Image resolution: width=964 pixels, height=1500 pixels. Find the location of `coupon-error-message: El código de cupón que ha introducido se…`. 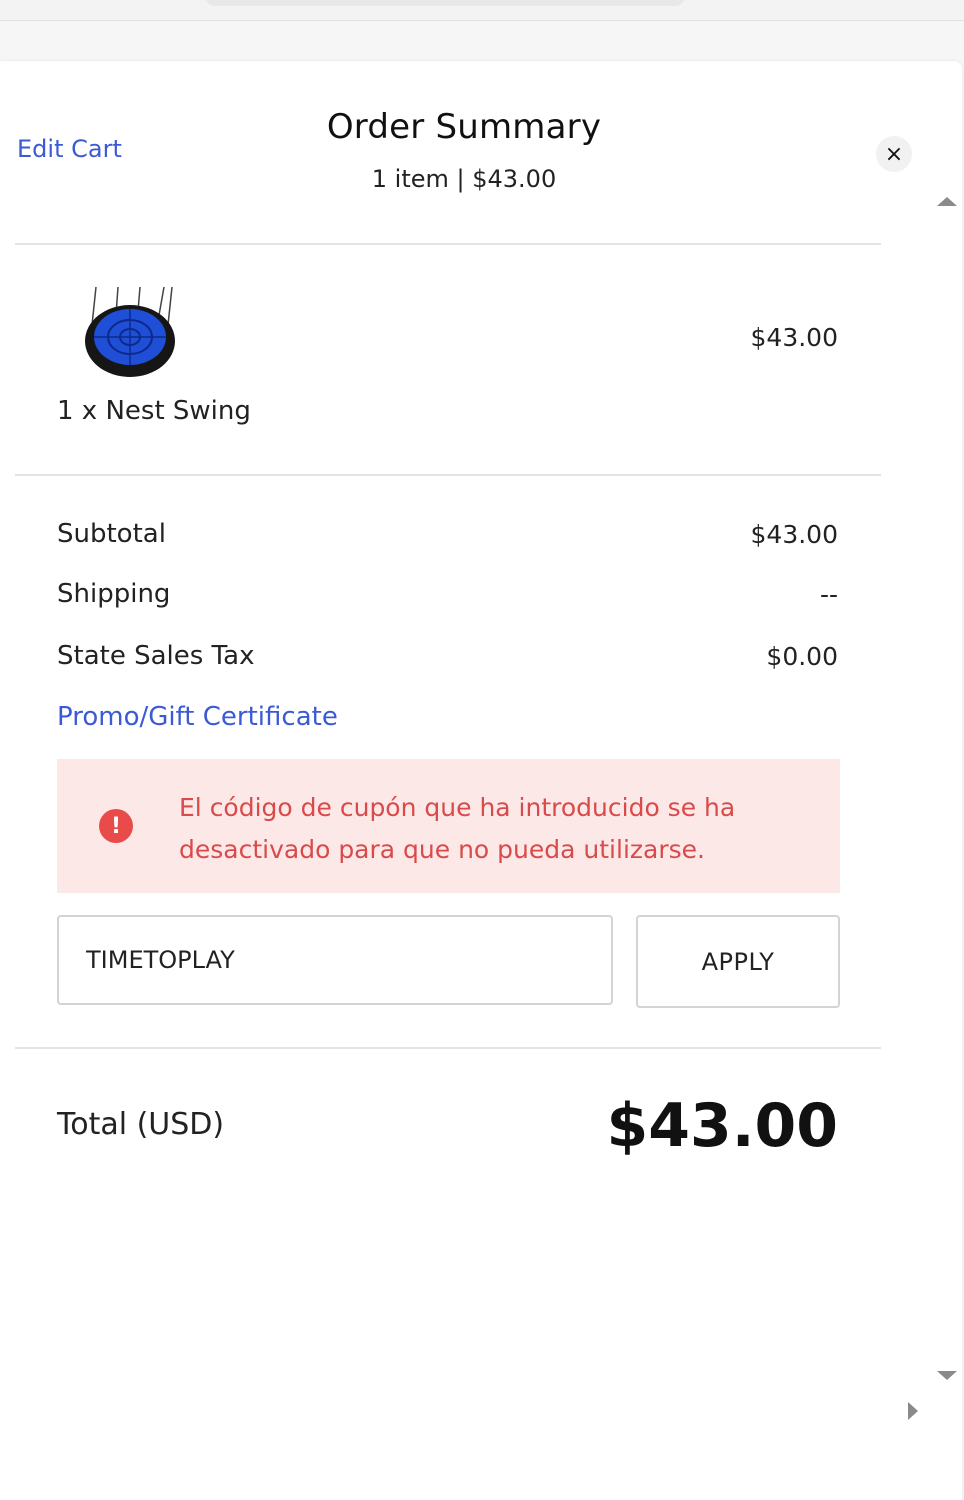

coupon-error-message: El código de cupón que ha introducido se… is located at coordinates (457, 828).